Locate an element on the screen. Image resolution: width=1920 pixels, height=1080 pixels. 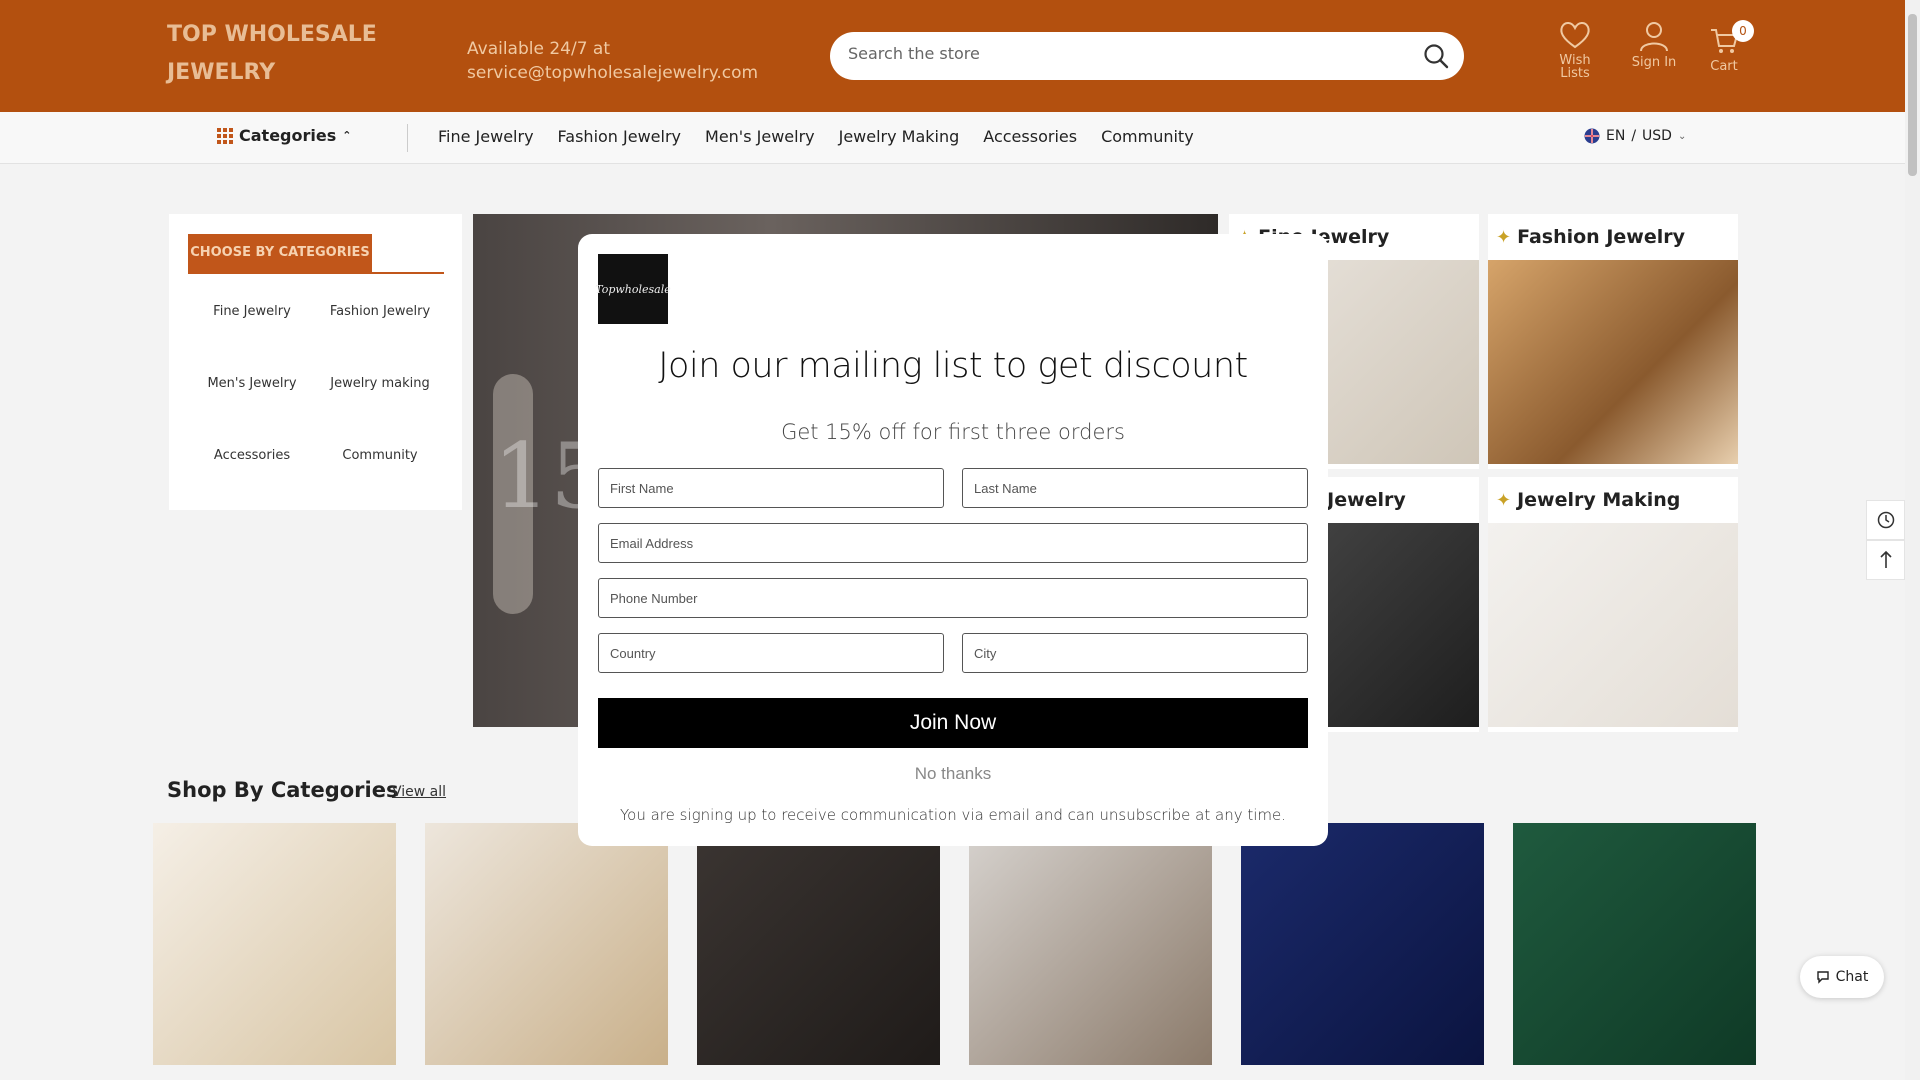
popup-logo-text: Topwholesale is located at coordinates (633, 289).